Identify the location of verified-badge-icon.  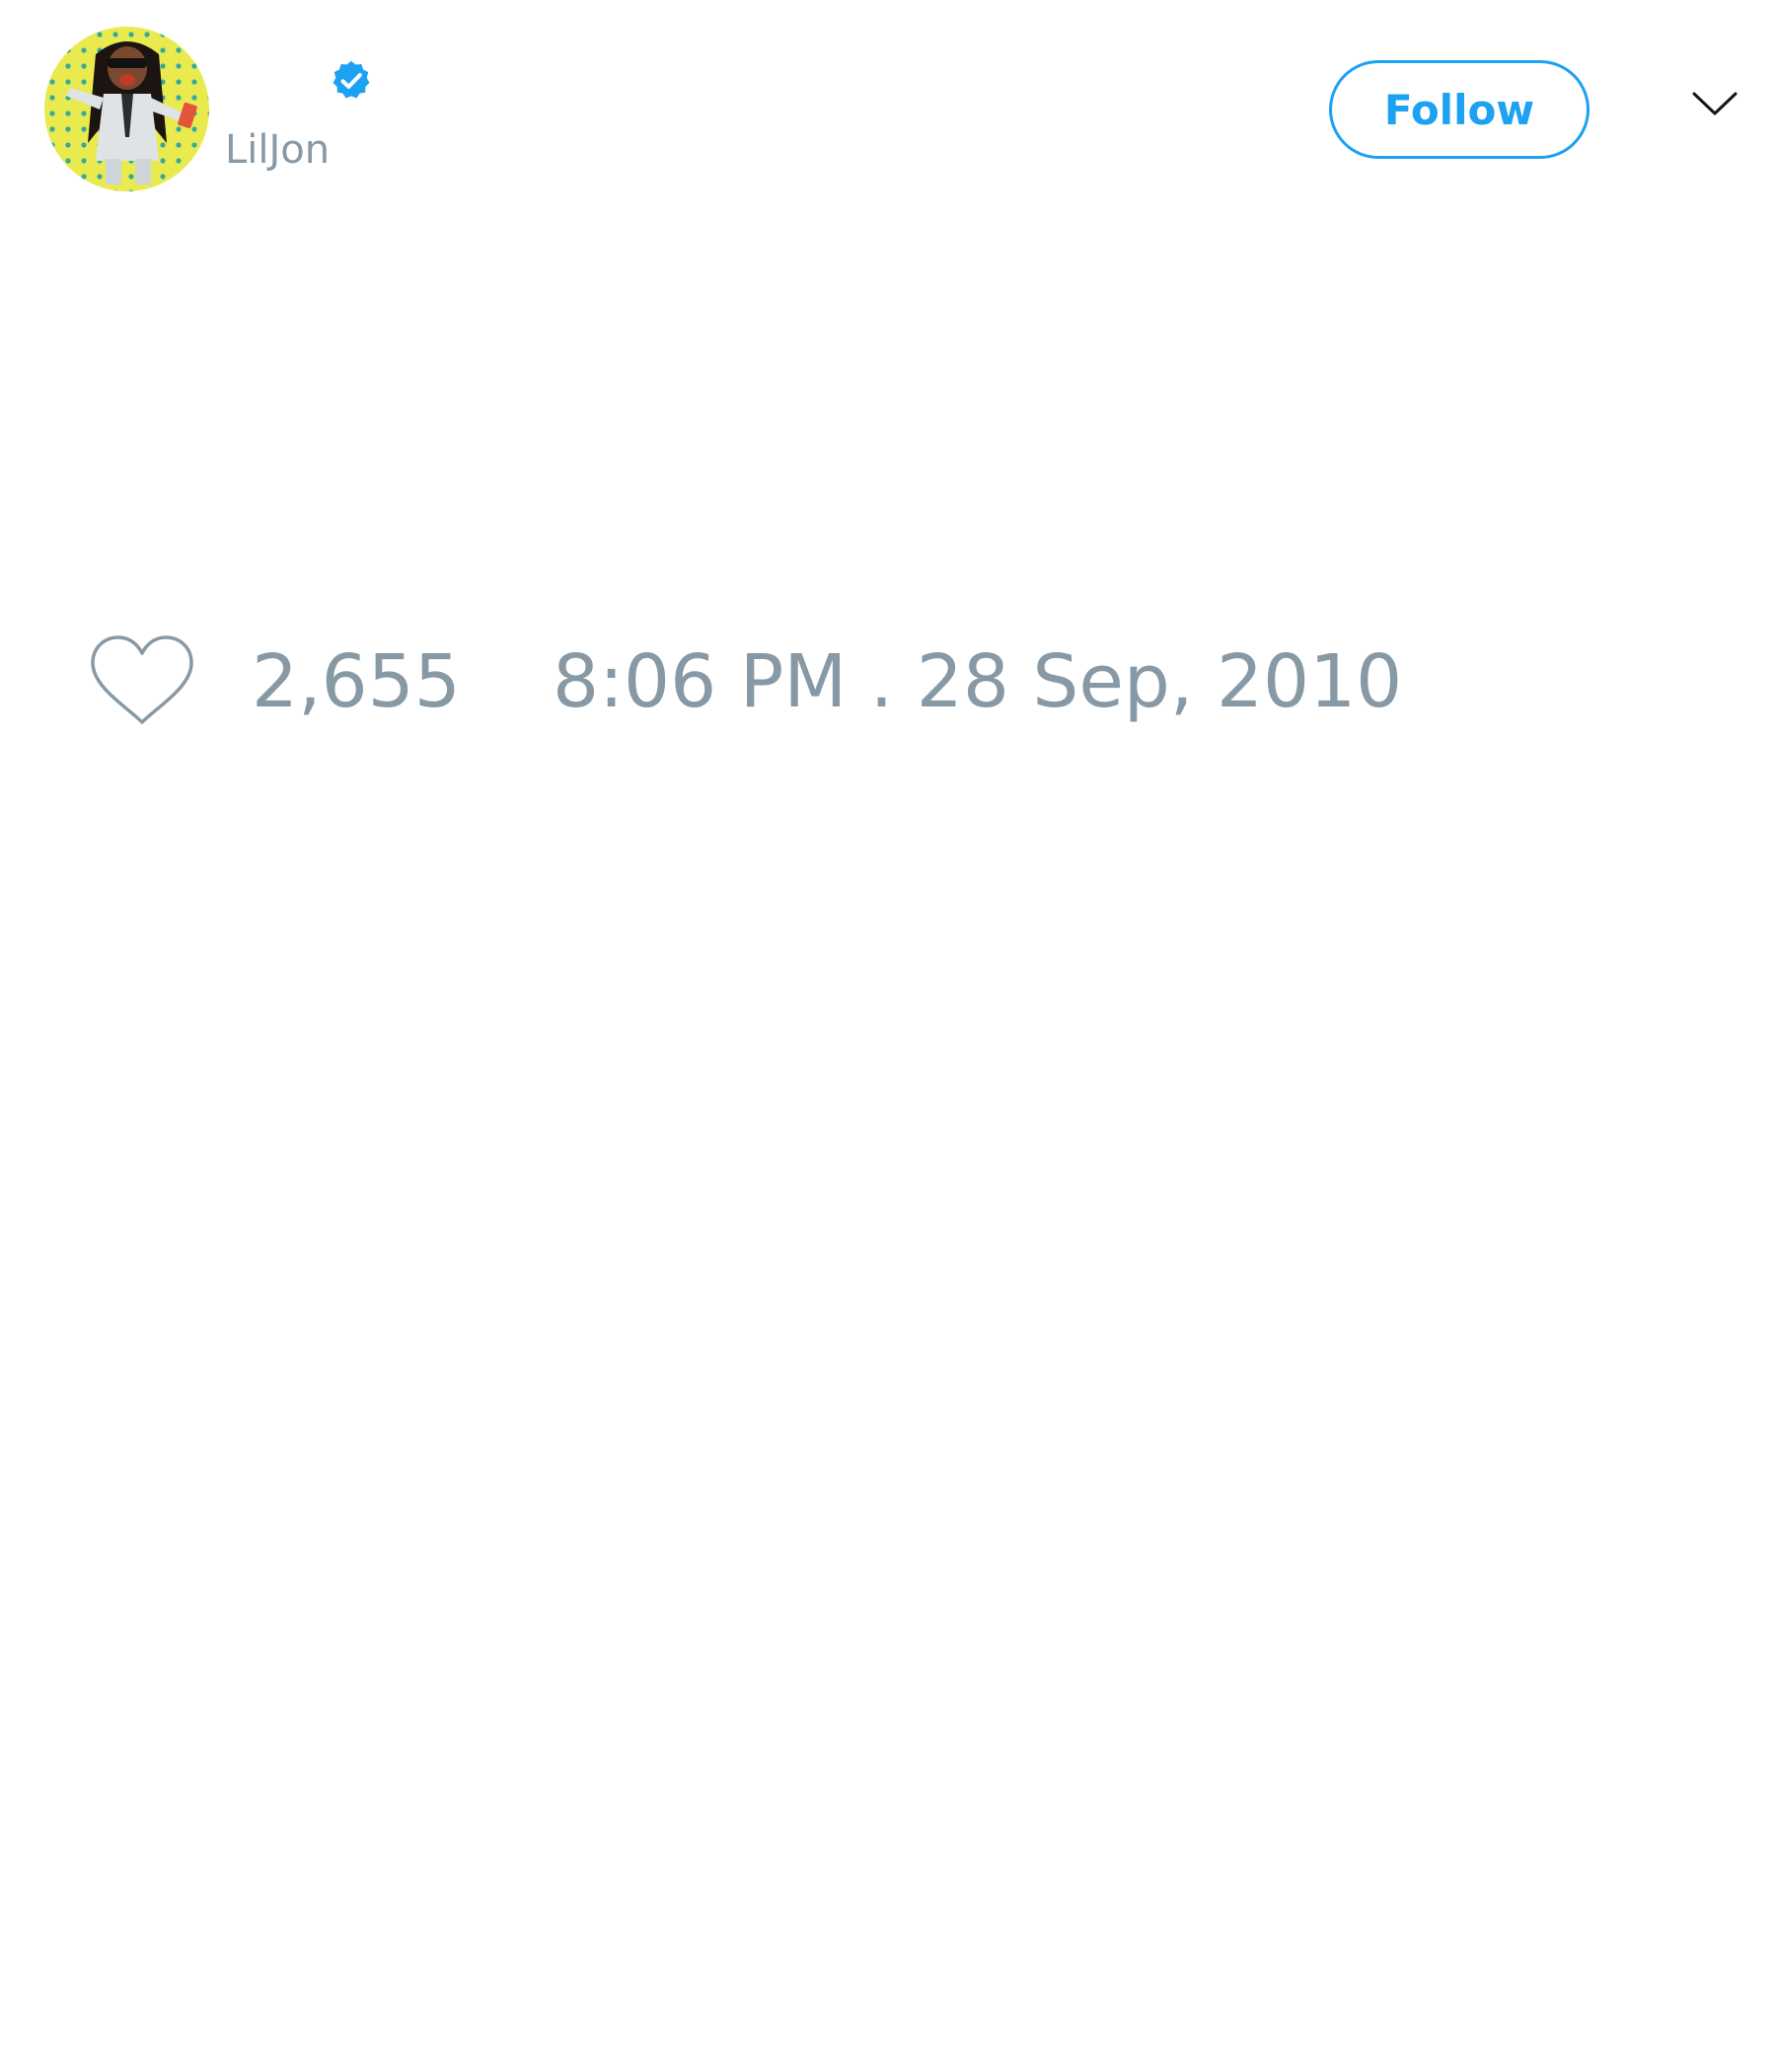
(352, 80).